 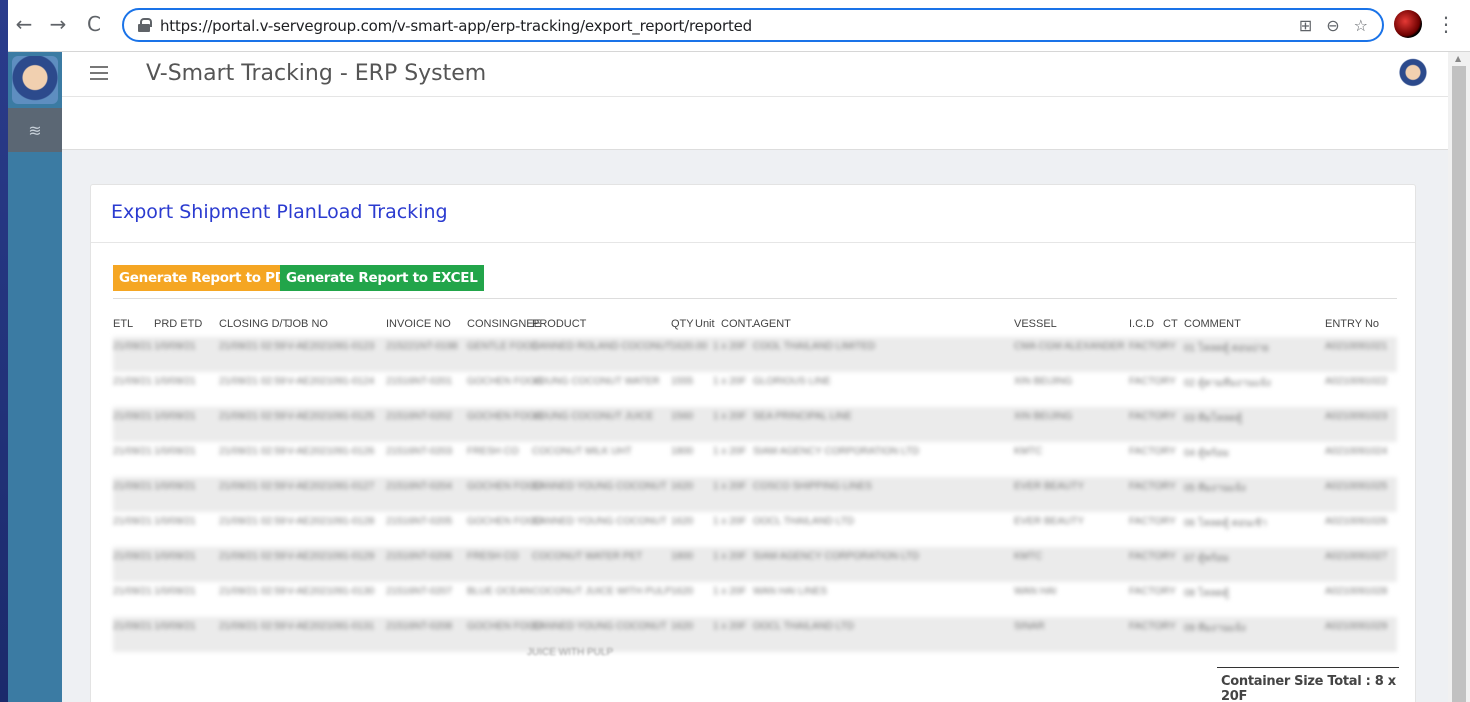 I want to click on cell-comment: 02 ตู้ตามทีมงานแจ้ง, so click(x=1227, y=383).